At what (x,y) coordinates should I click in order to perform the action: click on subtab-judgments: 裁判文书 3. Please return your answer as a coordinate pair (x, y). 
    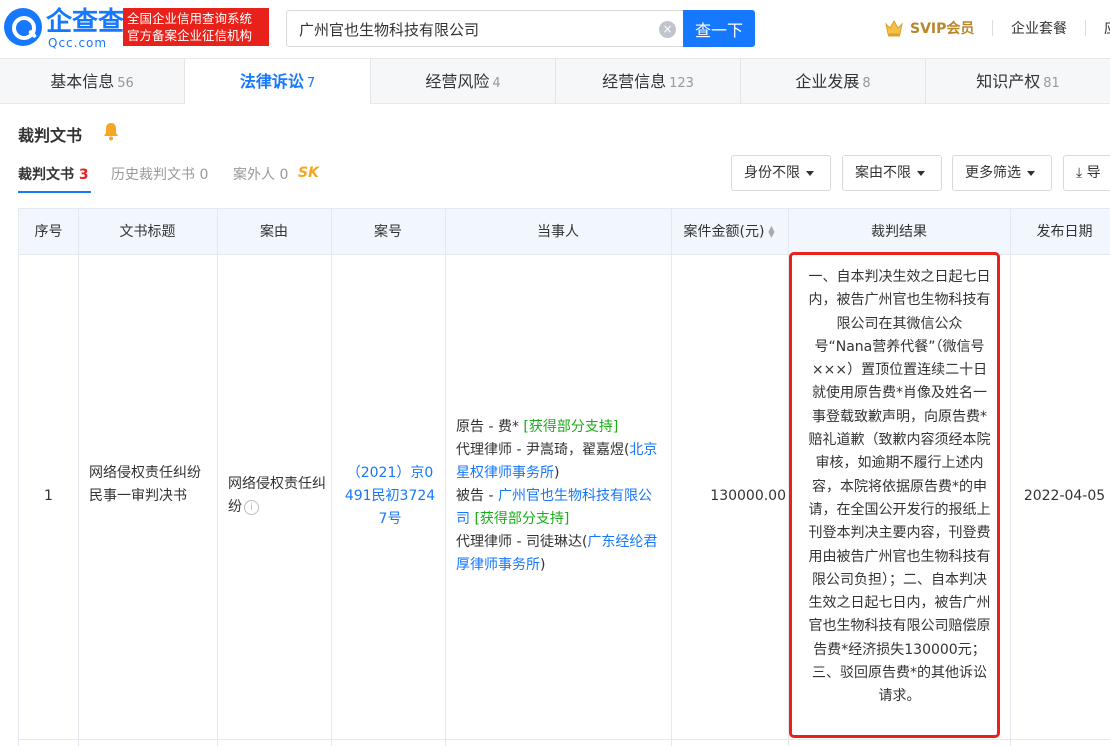
    Looking at the image, I should click on (53, 174).